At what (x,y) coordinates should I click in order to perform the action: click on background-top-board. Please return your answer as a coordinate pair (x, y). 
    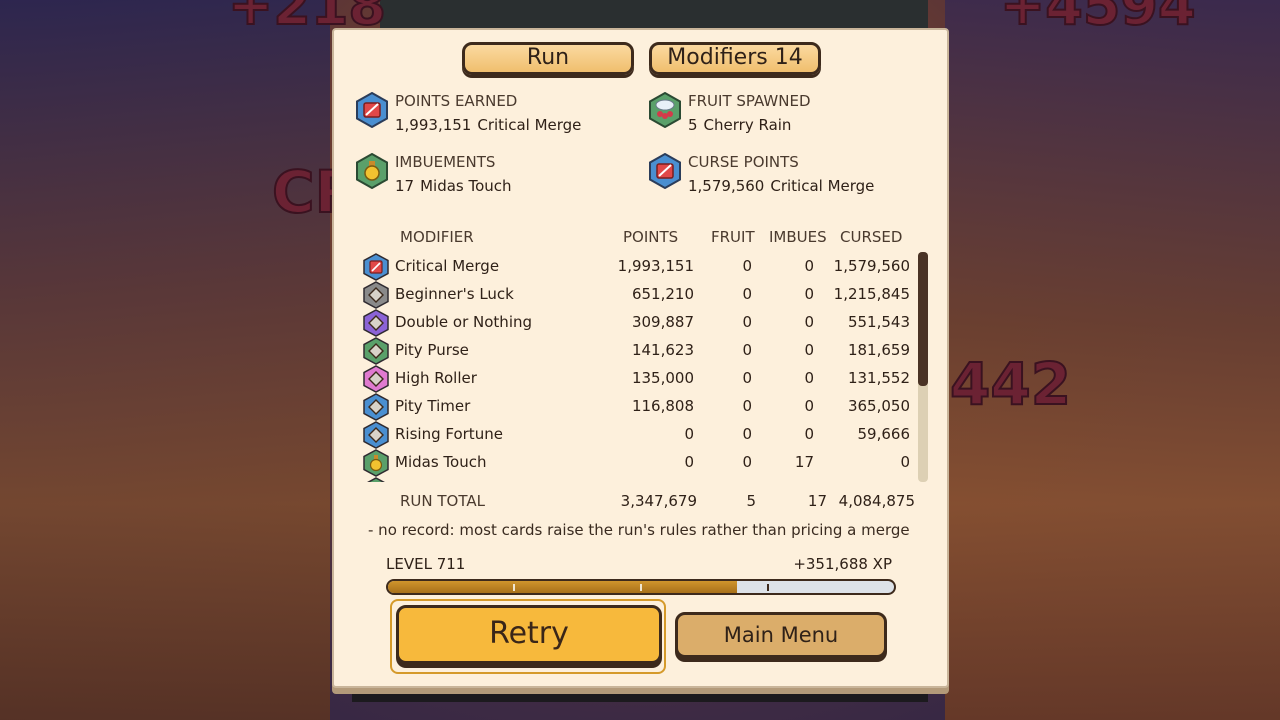
    Looking at the image, I should click on (654, 15).